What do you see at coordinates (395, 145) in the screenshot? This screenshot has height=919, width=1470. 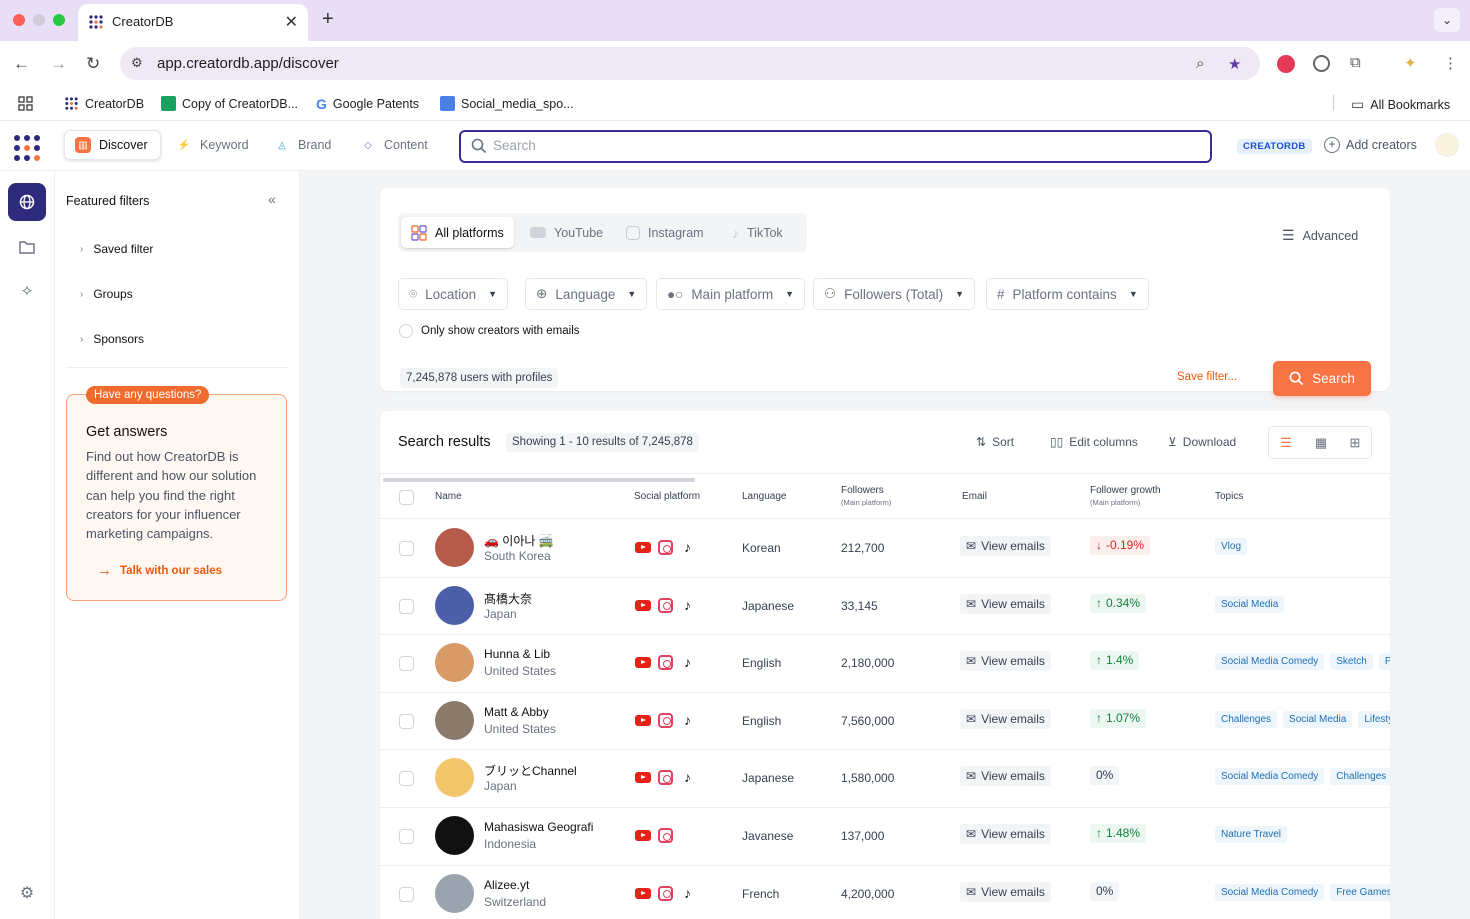 I see `tab-content: ◇ Content` at bounding box center [395, 145].